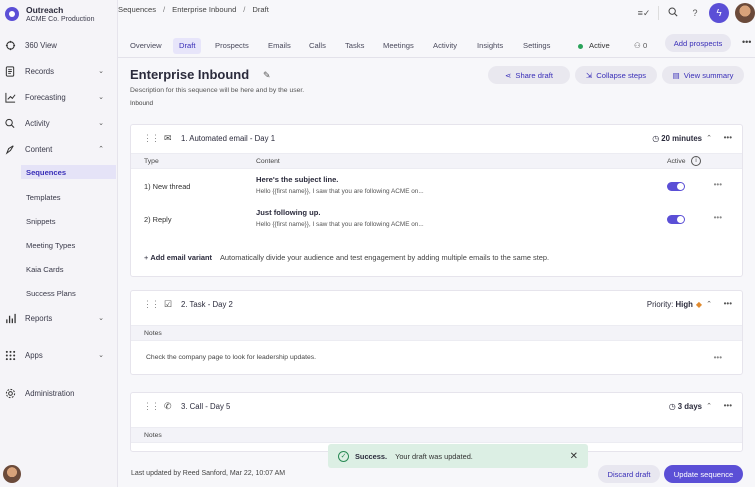 The height and width of the screenshot is (487, 755). Describe the element at coordinates (354, 46) in the screenshot. I see `tab-tasks: Tasks` at that location.